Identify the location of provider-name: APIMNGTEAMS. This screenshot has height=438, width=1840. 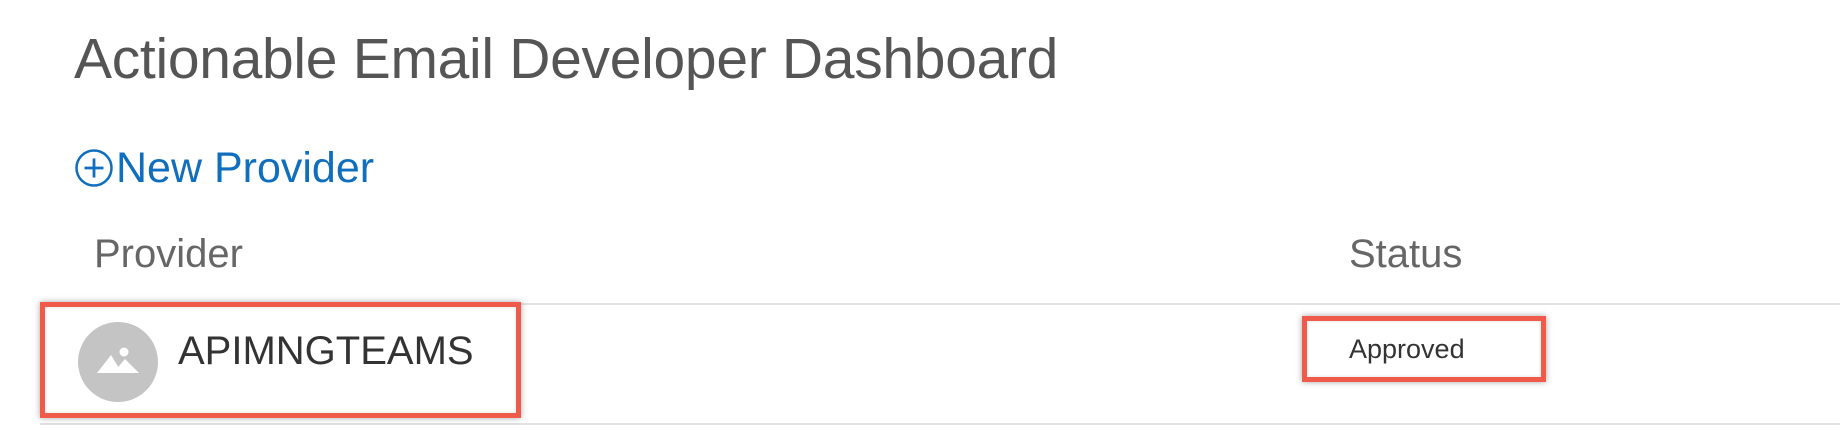
(326, 351).